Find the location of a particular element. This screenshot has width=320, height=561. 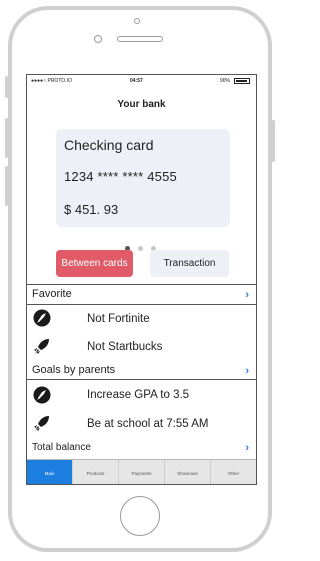

card-balance: $ 451. 93 is located at coordinates (91, 209).